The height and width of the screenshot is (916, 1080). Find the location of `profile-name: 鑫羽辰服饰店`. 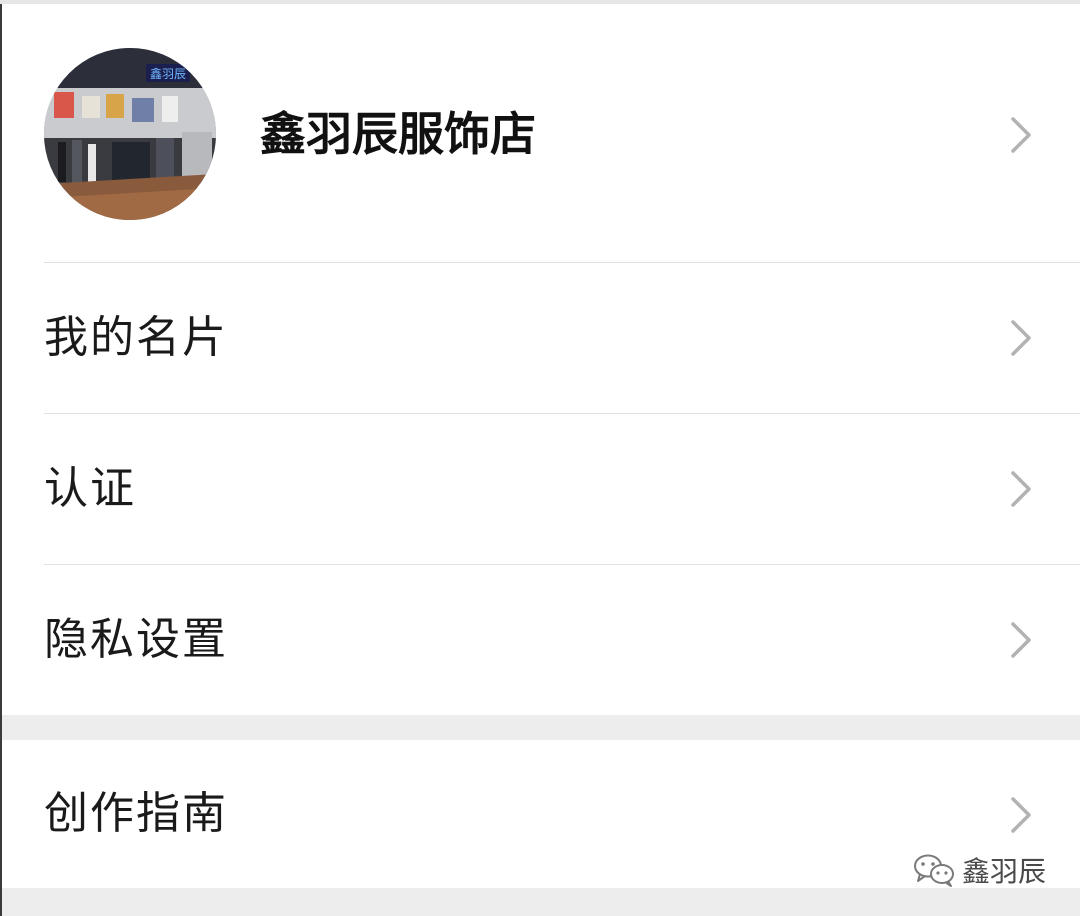

profile-name: 鑫羽辰服饰店 is located at coordinates (398, 134).